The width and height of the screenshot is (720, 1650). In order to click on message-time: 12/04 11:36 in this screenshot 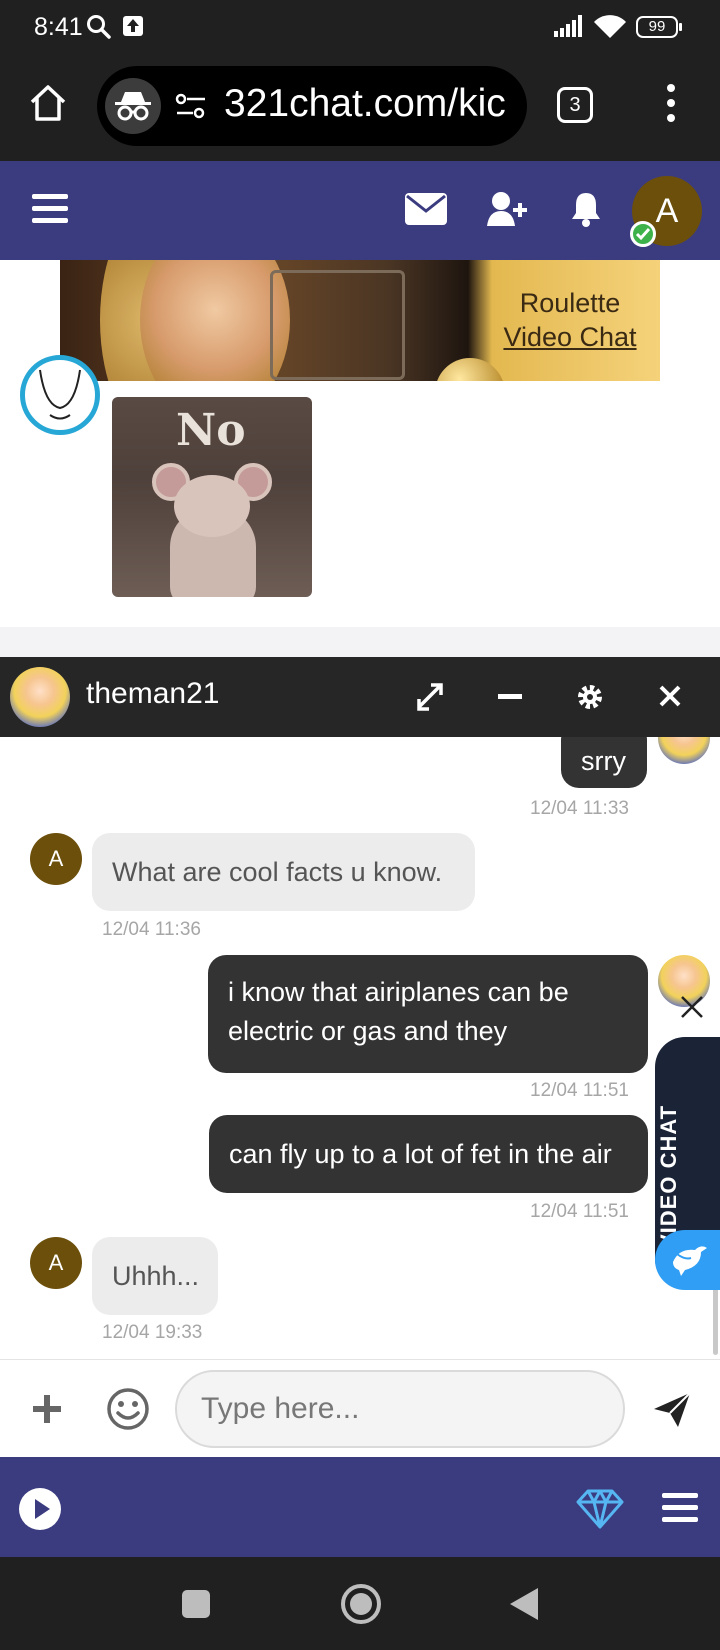, I will do `click(151, 929)`.